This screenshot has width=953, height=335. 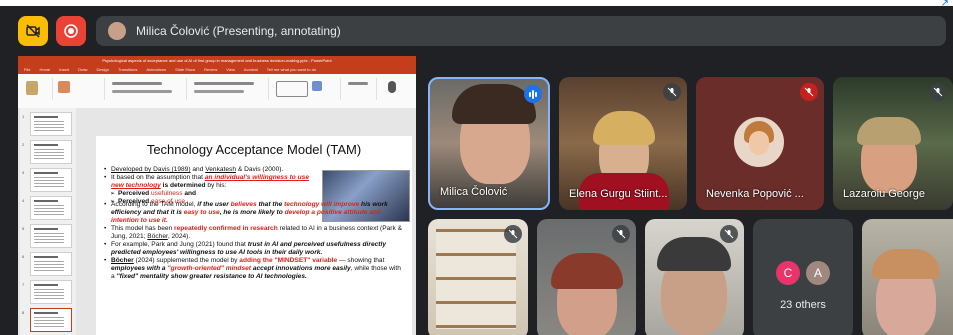 I want to click on ppt-menu-view: View, so click(x=230, y=69).